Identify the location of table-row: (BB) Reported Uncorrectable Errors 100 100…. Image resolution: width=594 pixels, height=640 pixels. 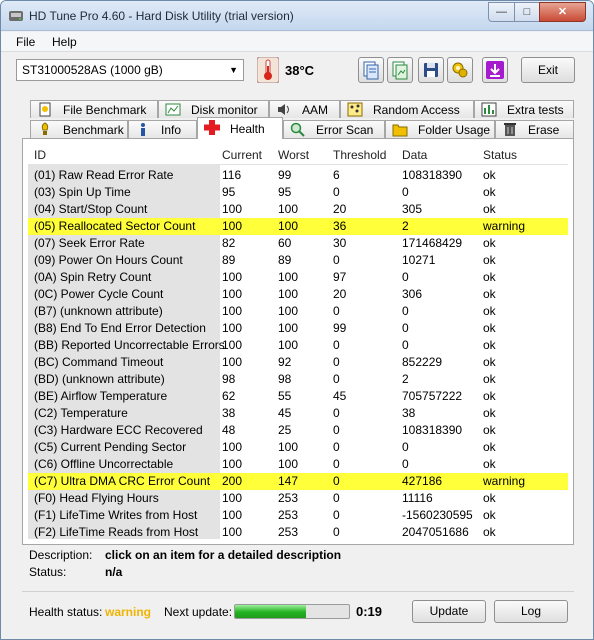
(298, 345).